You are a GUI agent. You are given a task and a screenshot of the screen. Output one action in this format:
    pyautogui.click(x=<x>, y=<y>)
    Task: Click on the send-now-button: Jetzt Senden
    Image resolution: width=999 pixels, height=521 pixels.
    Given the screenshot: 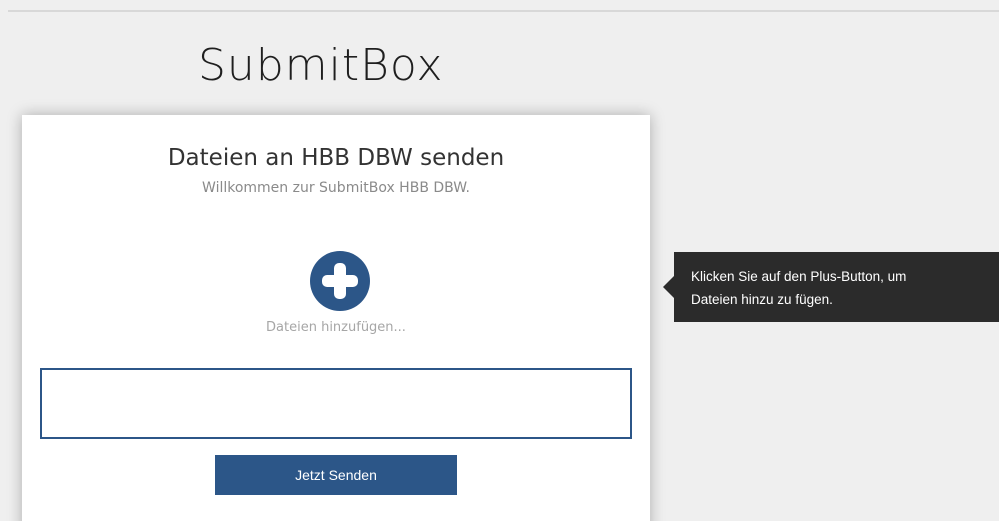 What is the action you would take?
    pyautogui.click(x=336, y=475)
    